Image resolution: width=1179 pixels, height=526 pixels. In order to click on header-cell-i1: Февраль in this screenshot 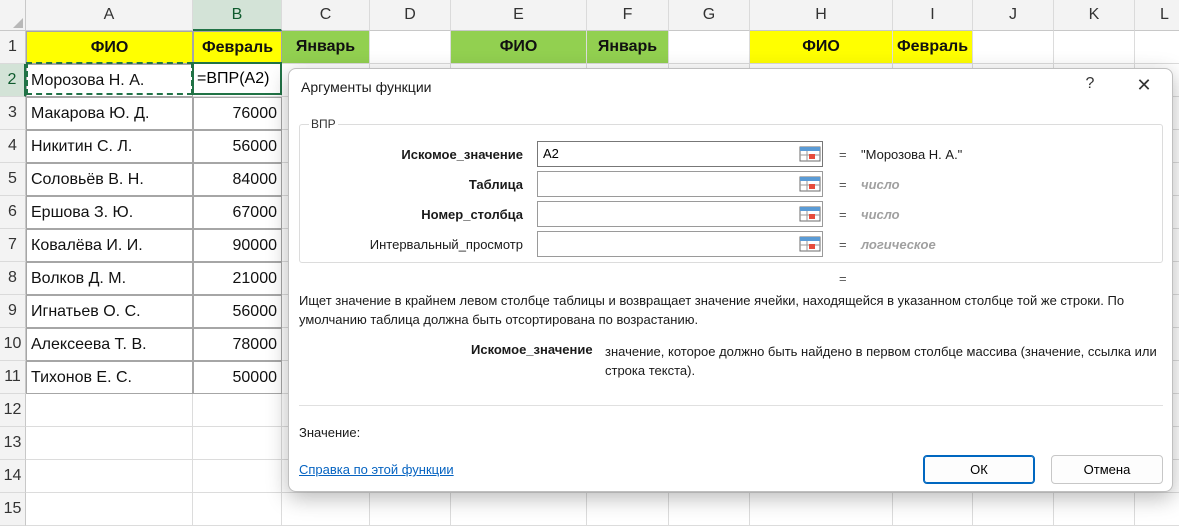, I will do `click(933, 47)`.